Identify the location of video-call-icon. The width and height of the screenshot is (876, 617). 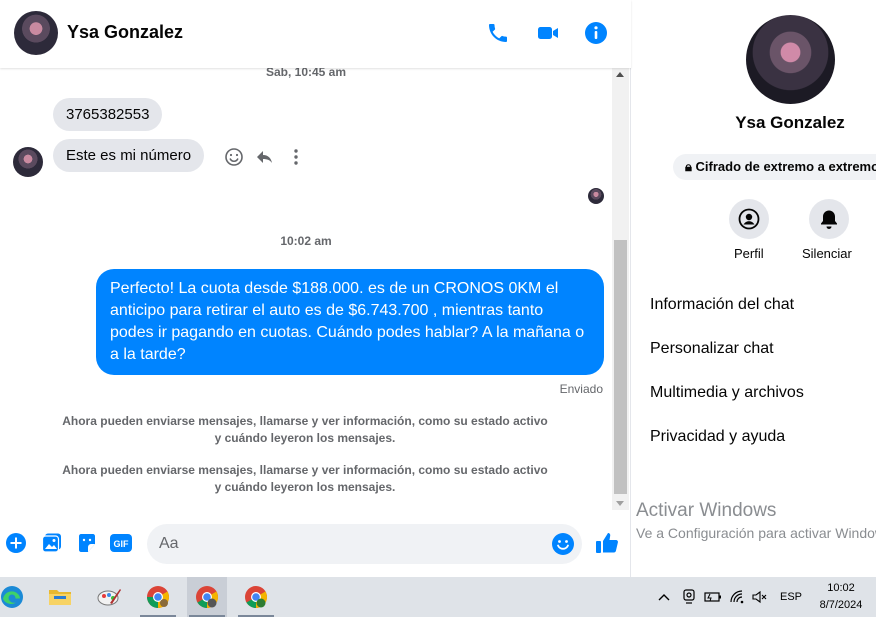
(548, 33).